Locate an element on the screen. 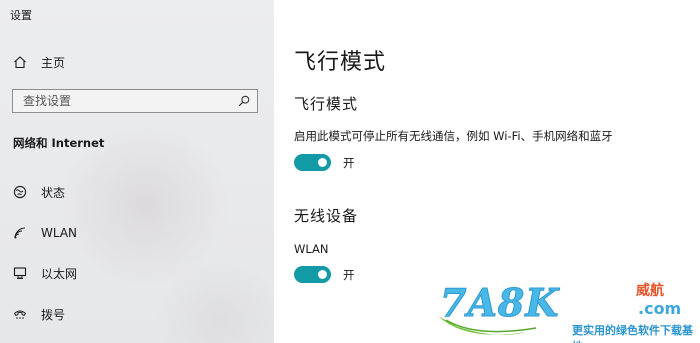  ethernet-icon is located at coordinates (20, 273).